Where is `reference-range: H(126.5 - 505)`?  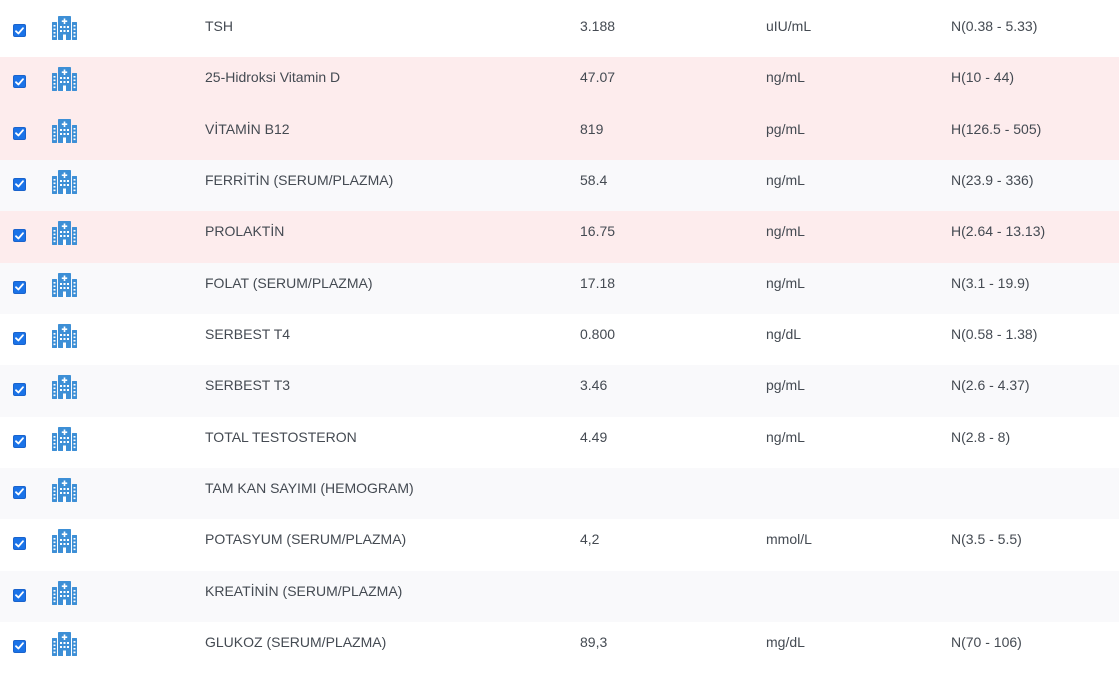 reference-range: H(126.5 - 505) is located at coordinates (996, 128).